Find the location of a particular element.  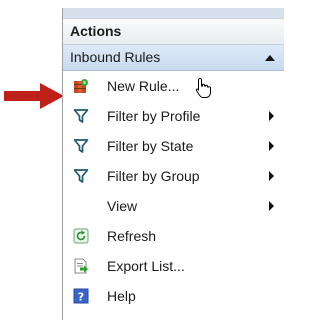

action-refresh: Refresh is located at coordinates (173, 236).